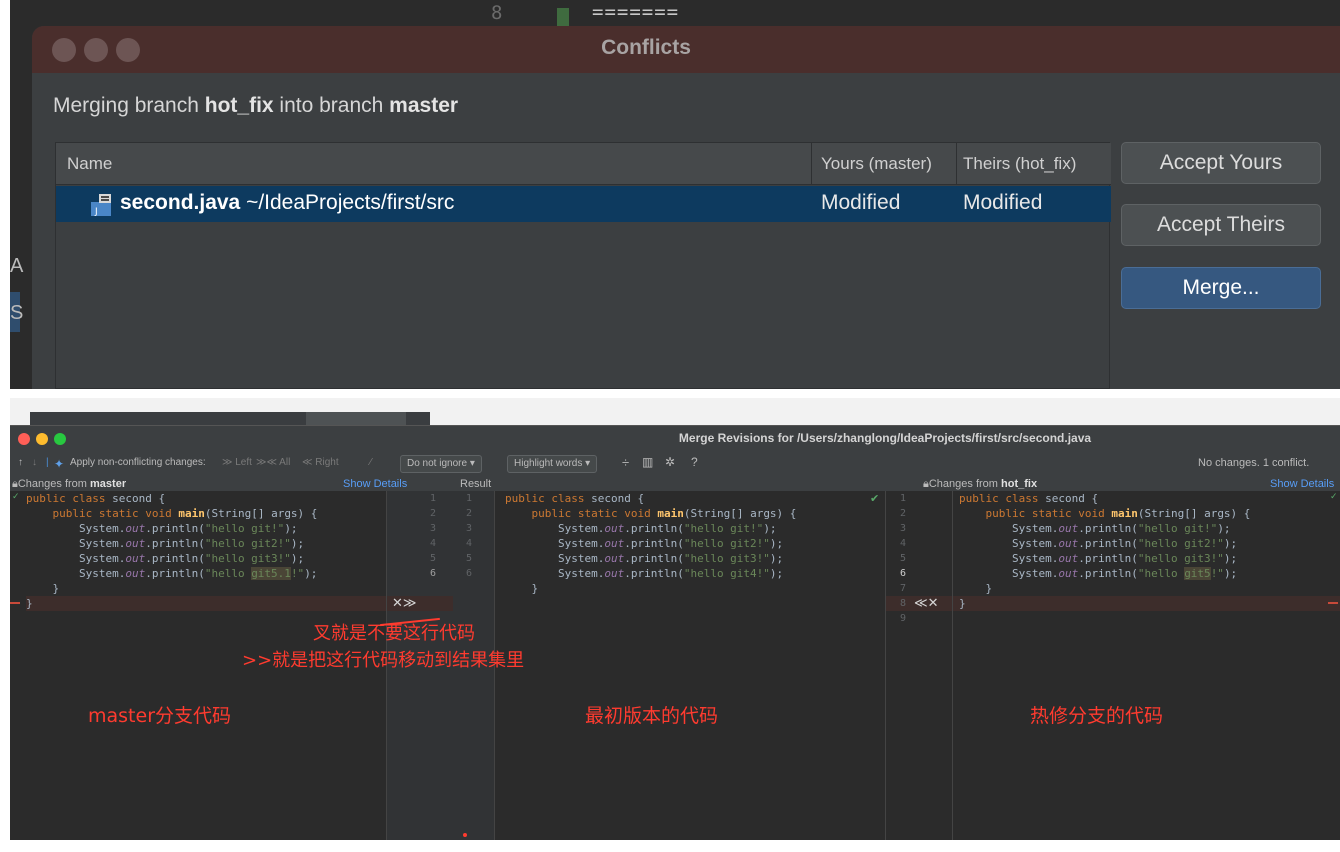  What do you see at coordinates (15, 603) in the screenshot?
I see `left-conflict-marker` at bounding box center [15, 603].